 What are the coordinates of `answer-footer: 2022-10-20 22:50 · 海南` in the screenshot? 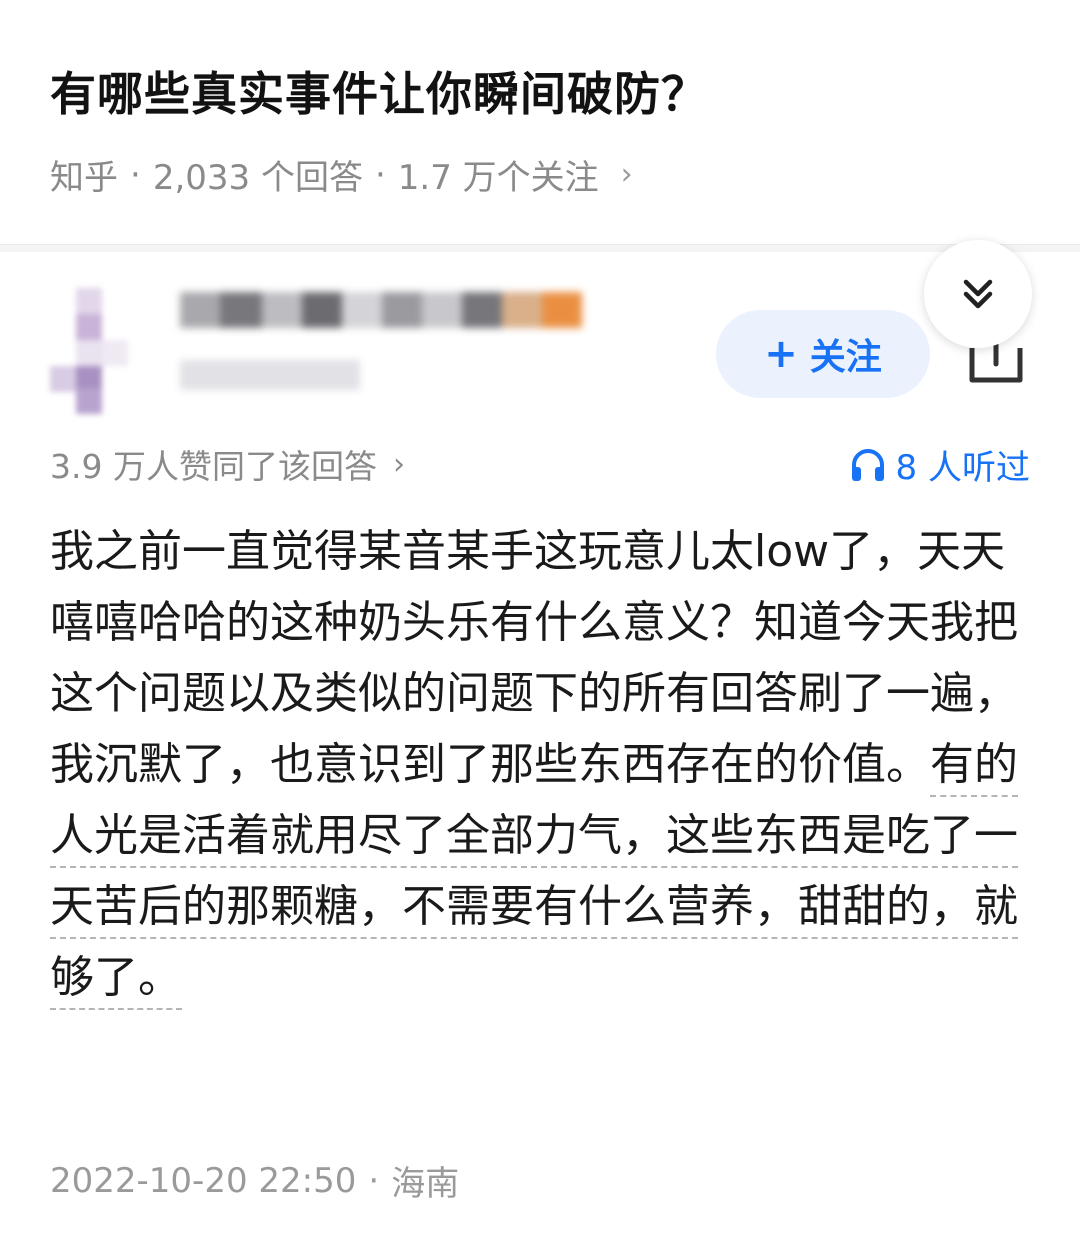 It's located at (254, 1180).